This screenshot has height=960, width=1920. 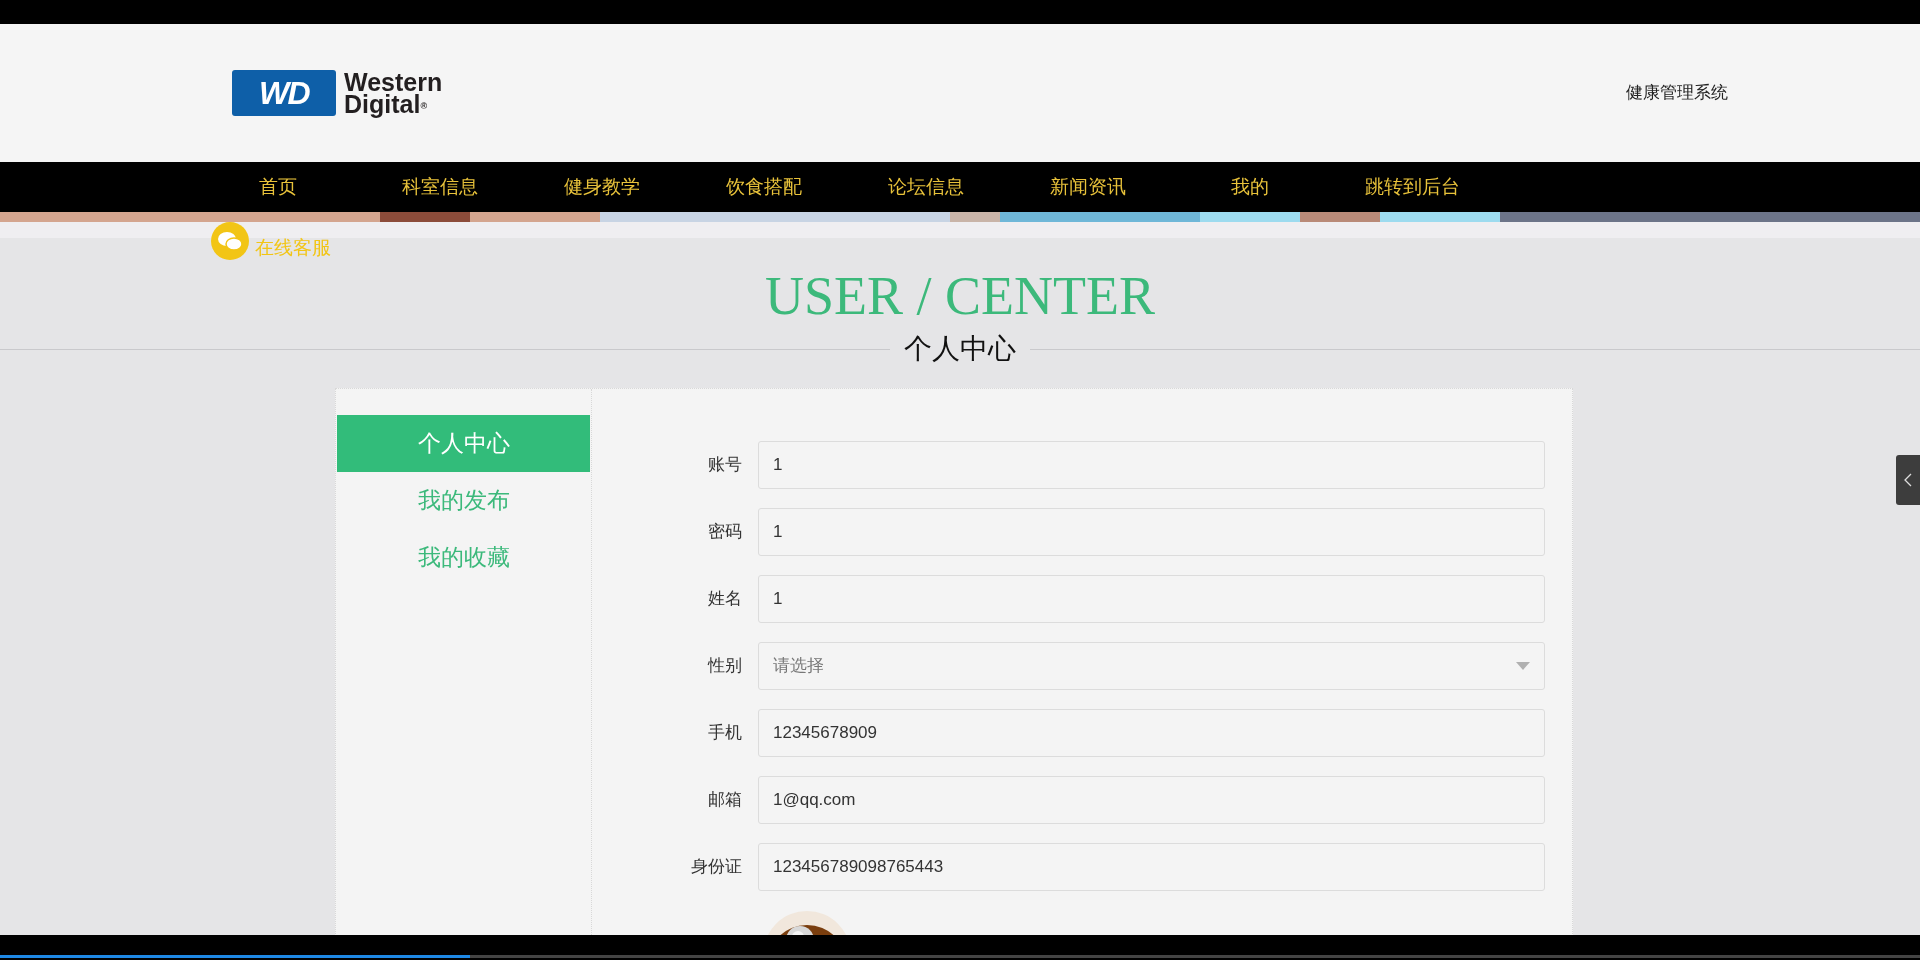 What do you see at coordinates (960, 349) in the screenshot?
I see `page-subtitle: 个人中心` at bounding box center [960, 349].